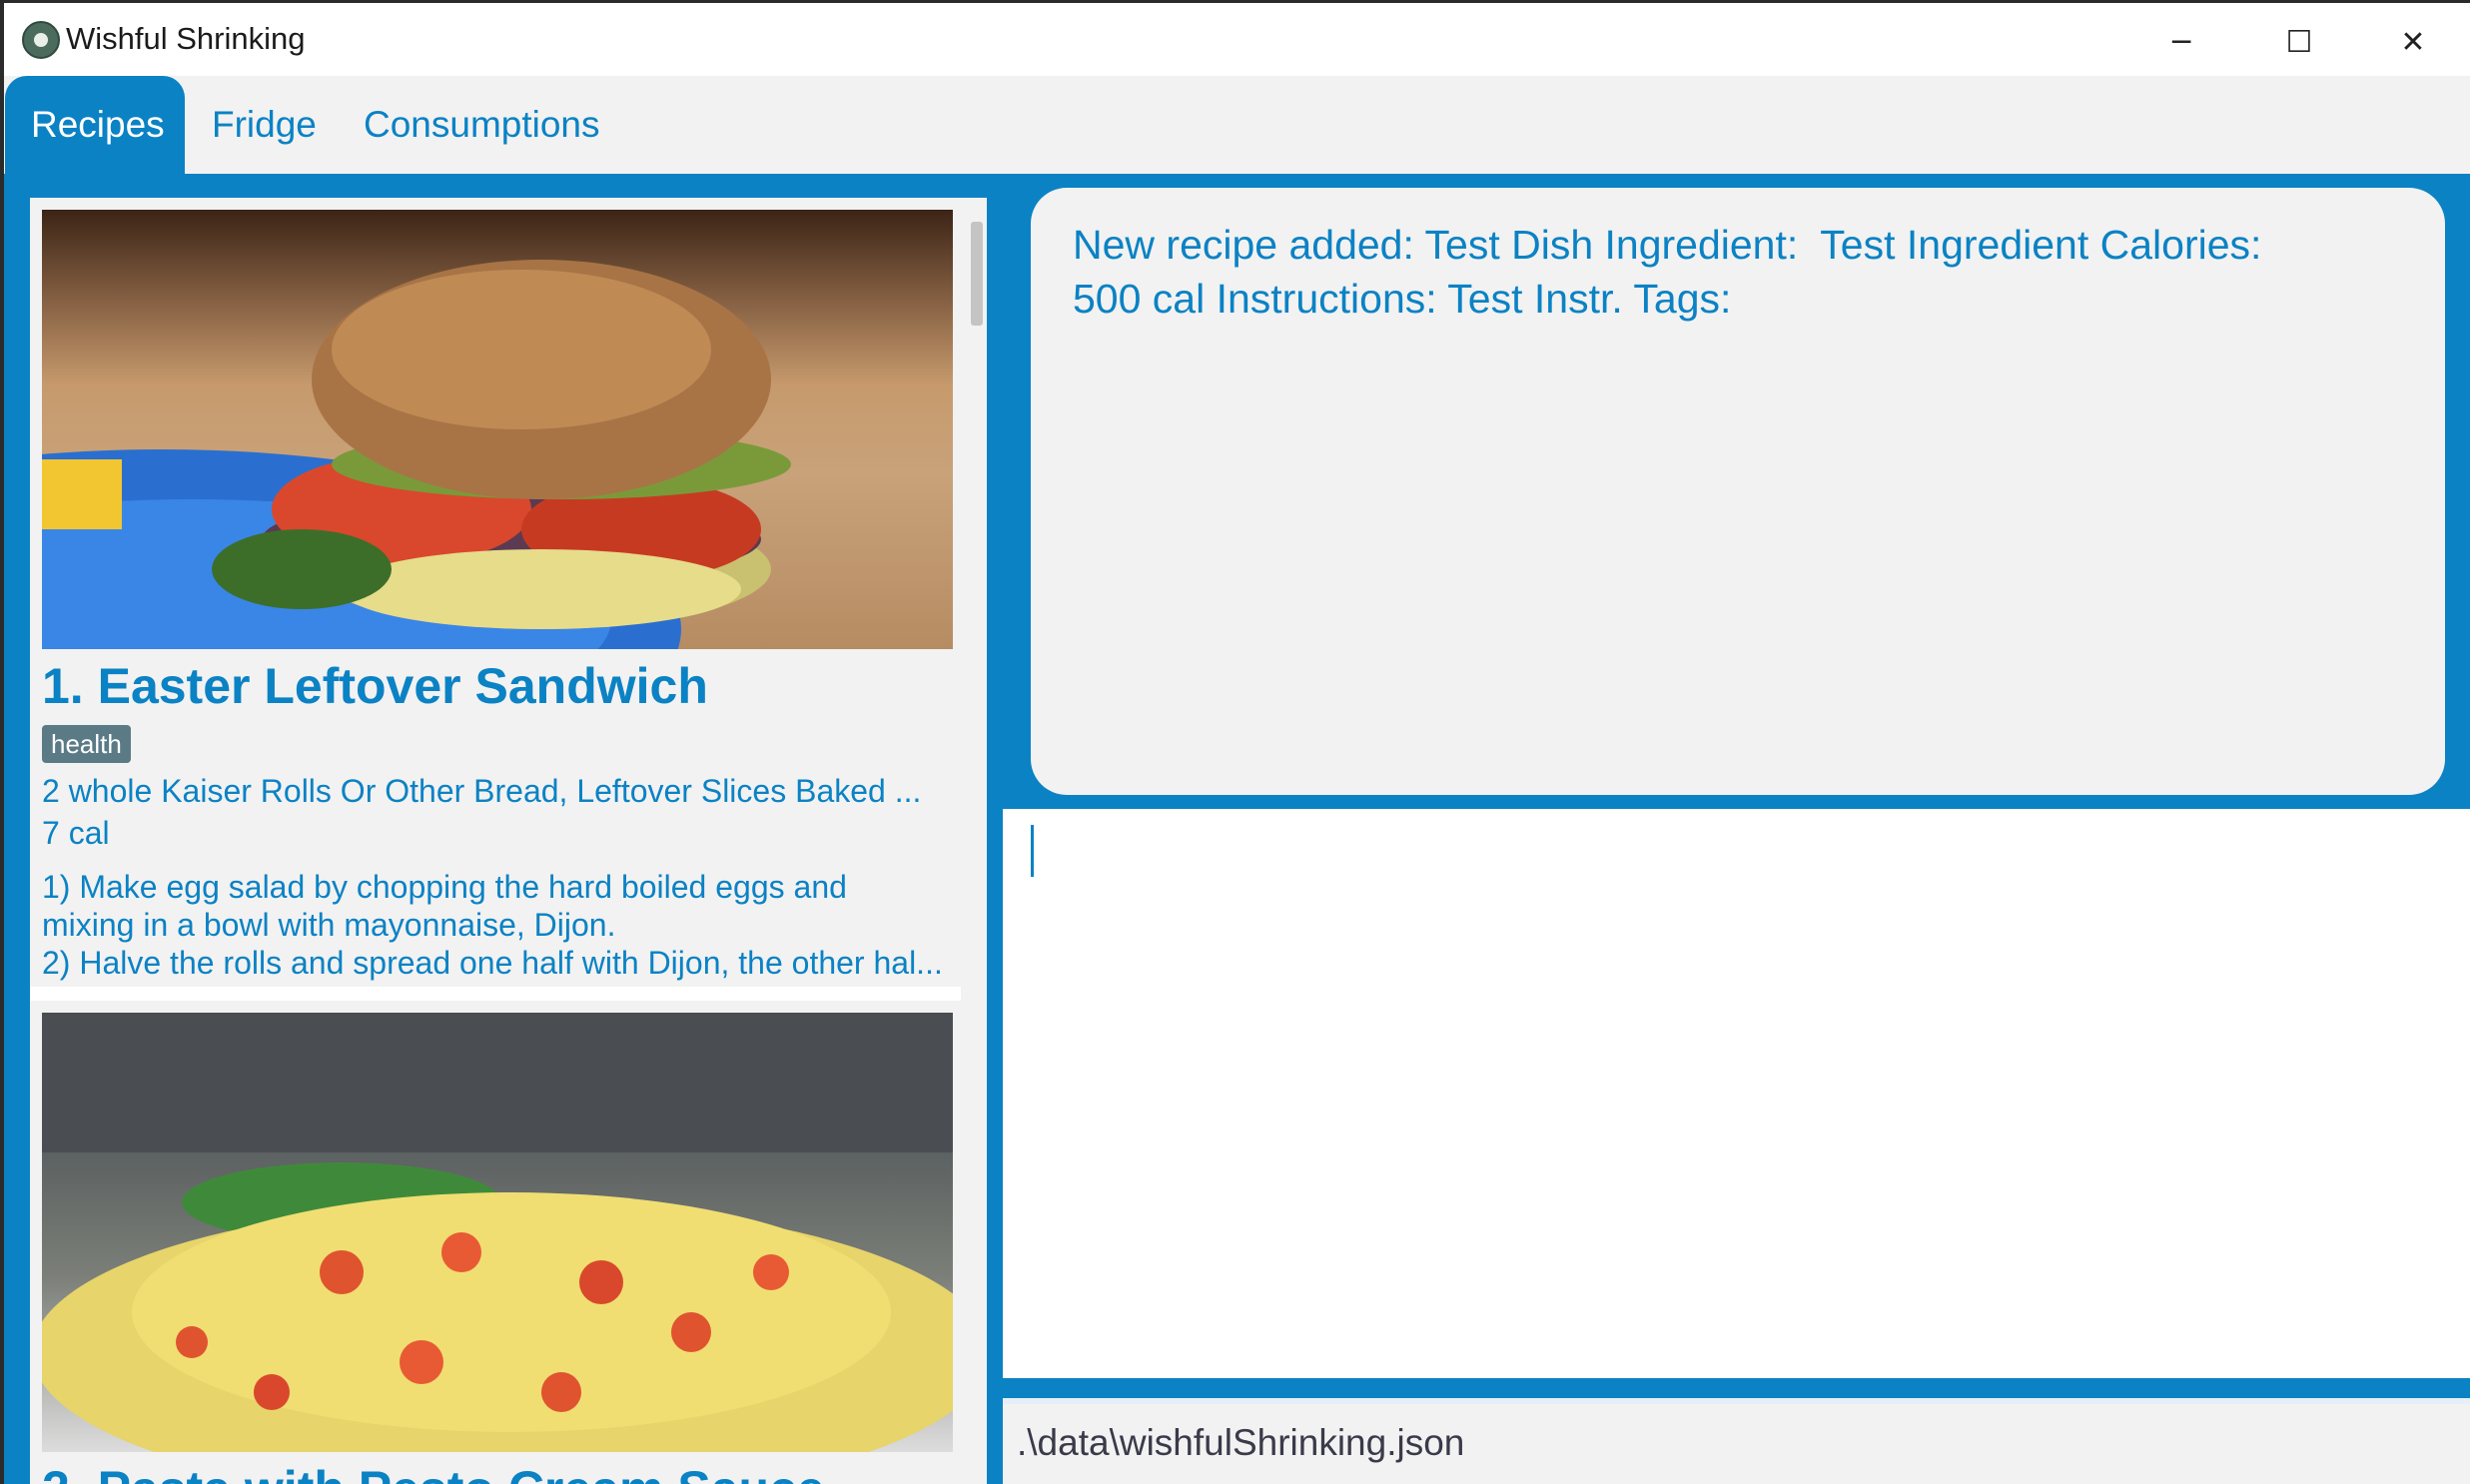  Describe the element at coordinates (496, 994) in the screenshot. I see `card-separator` at that location.